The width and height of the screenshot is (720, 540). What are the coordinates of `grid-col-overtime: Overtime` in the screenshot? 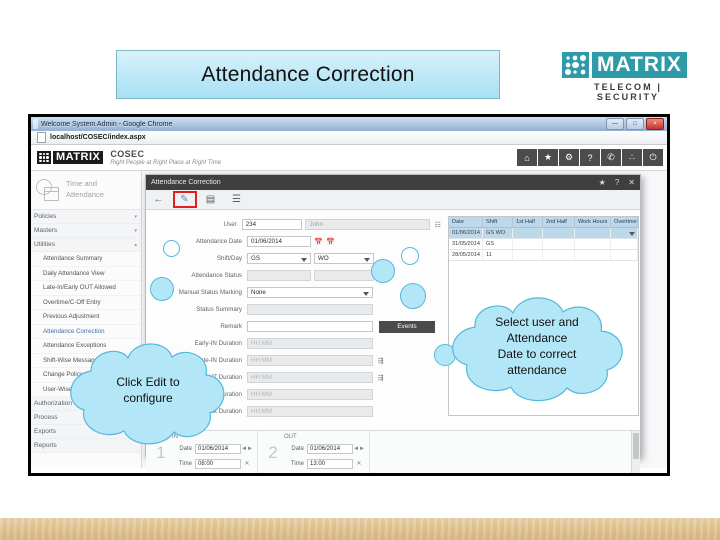 It's located at (624, 222).